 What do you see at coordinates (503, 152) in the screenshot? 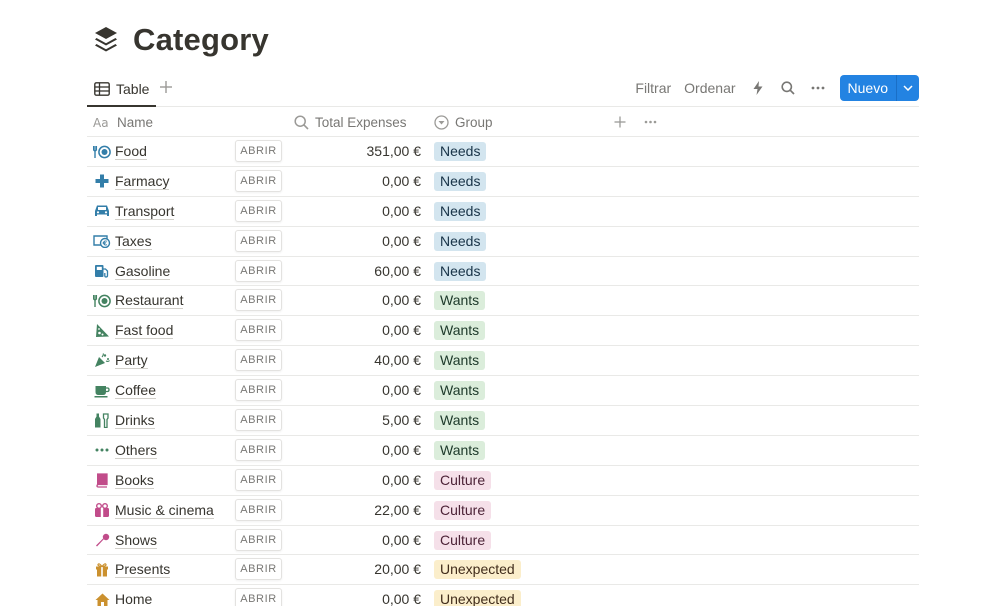
I see `table-row: Food ABRIR 351,00 € Needs` at bounding box center [503, 152].